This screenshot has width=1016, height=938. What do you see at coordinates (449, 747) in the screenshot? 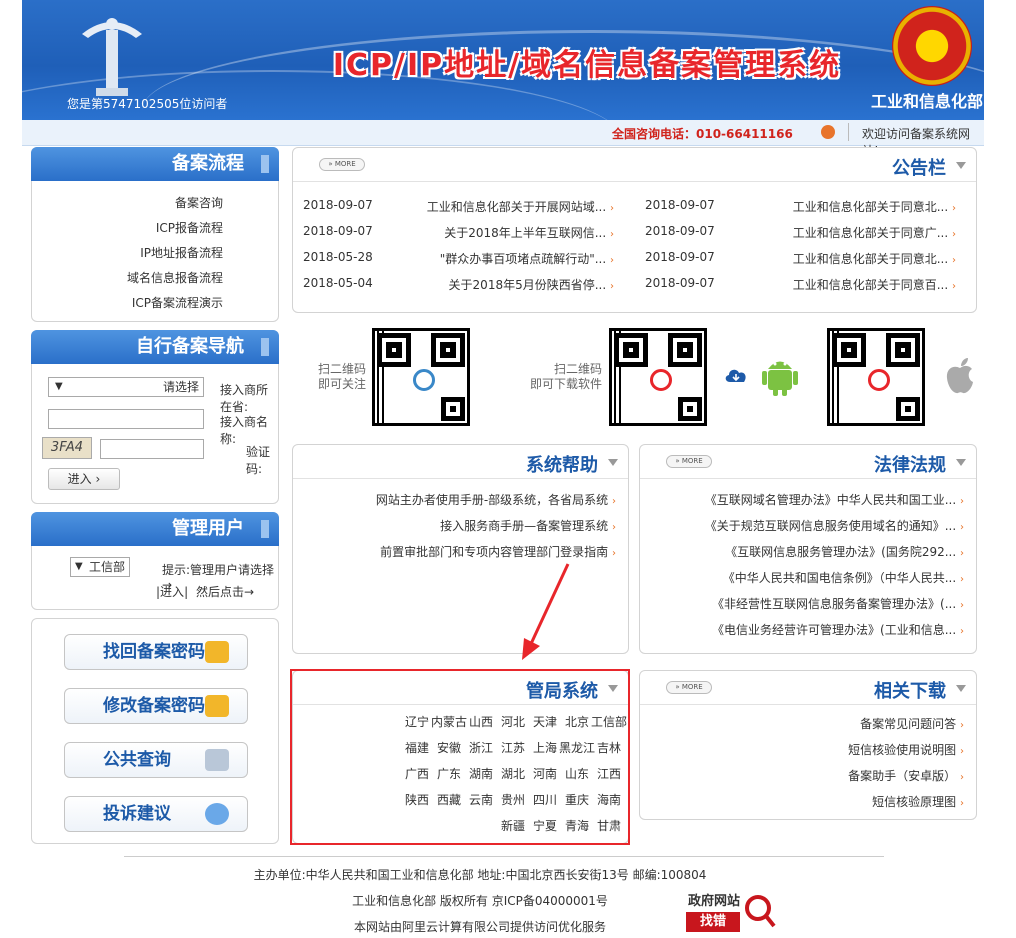
I see `bureau-province-link: 安徽` at bounding box center [449, 747].